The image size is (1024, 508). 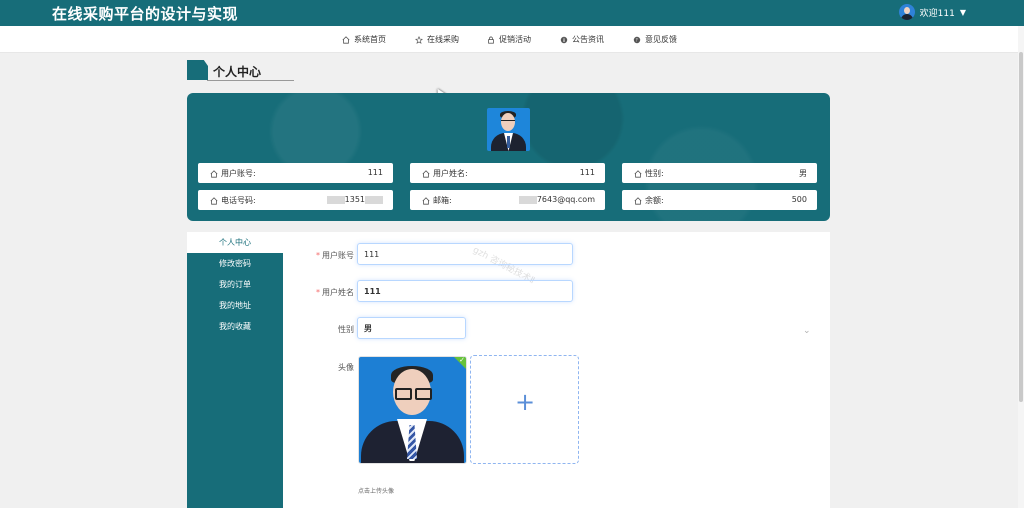 What do you see at coordinates (346, 367) in the screenshot?
I see `avatar-label: 头像` at bounding box center [346, 367].